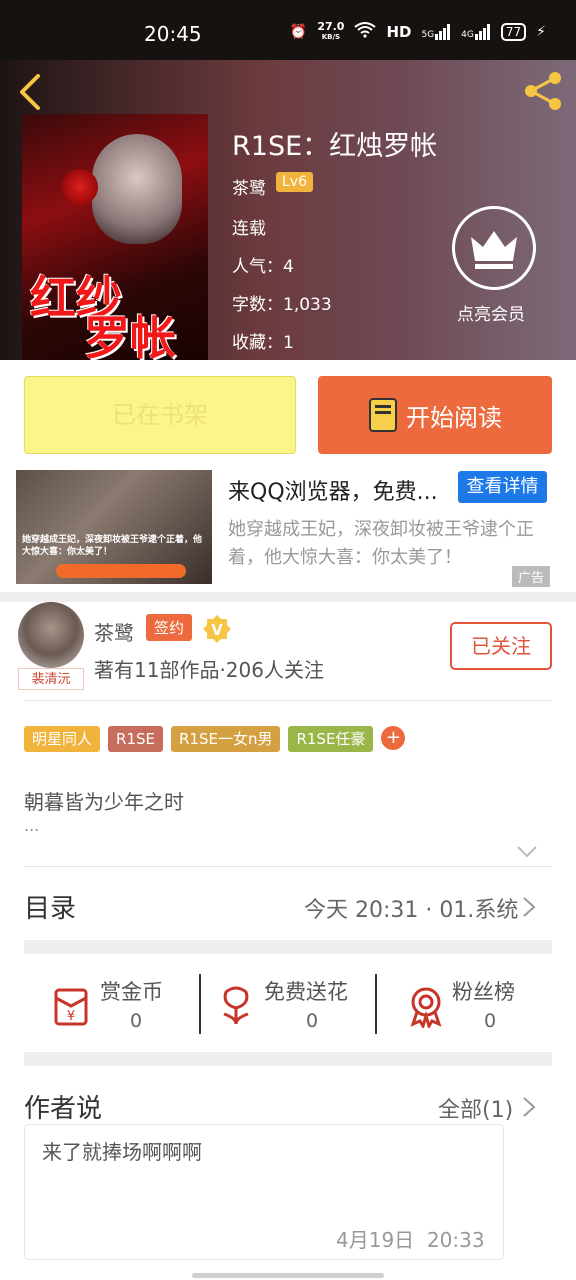  I want to click on vip-label: 点亮会员, so click(491, 312).